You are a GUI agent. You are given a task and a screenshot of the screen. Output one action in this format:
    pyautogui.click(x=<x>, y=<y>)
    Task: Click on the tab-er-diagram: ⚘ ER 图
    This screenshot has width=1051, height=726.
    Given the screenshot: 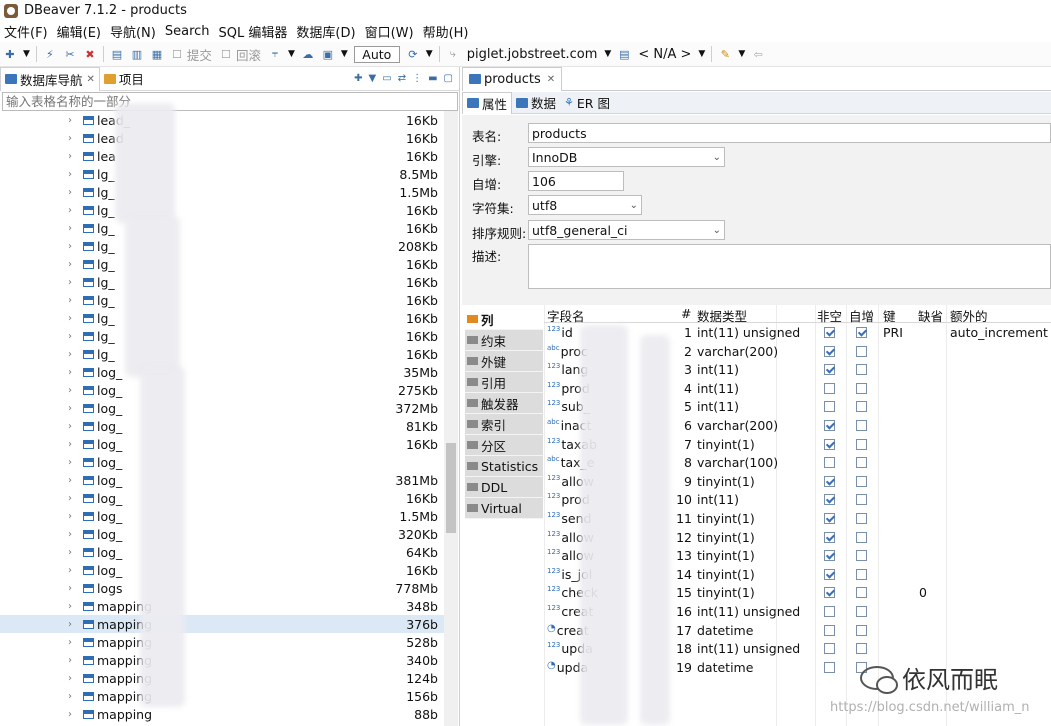 What is the action you would take?
    pyautogui.click(x=587, y=103)
    